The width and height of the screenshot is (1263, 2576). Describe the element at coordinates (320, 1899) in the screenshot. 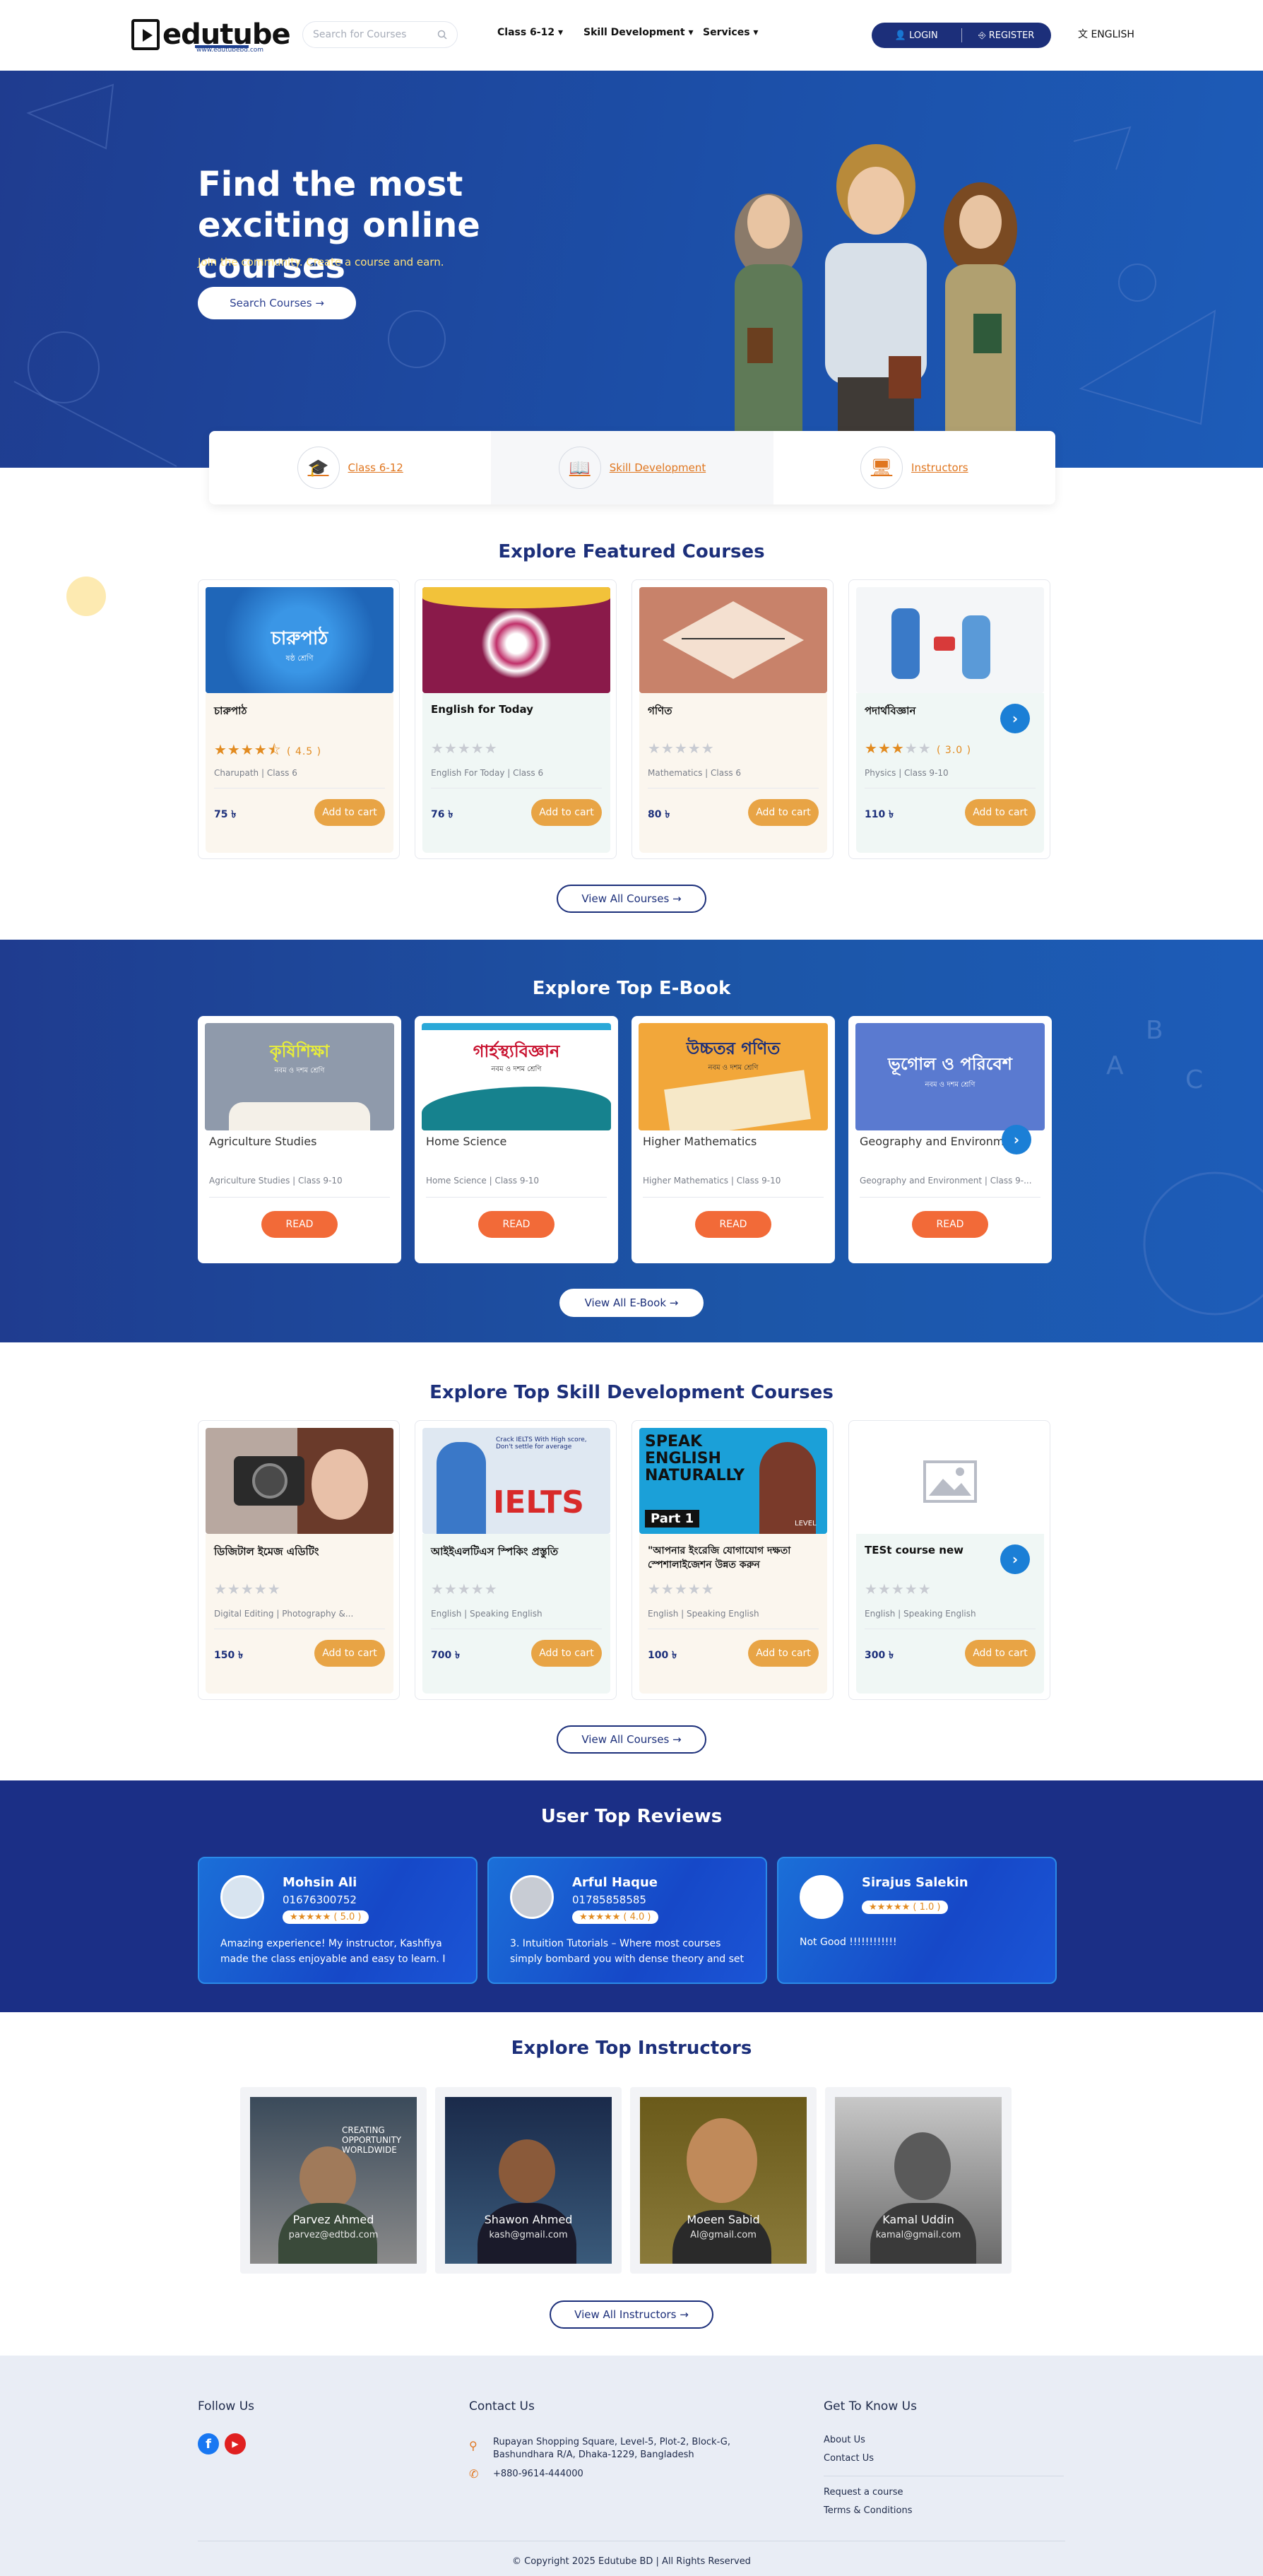

I see `reviewer-phone: 01676300752` at that location.